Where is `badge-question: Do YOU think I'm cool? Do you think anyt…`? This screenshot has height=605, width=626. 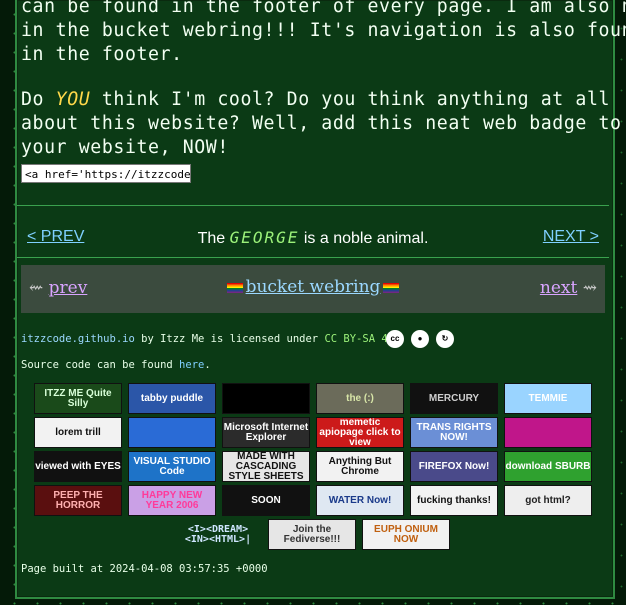
badge-question: Do YOU think I'm cool? Do you think anyt… is located at coordinates (321, 124).